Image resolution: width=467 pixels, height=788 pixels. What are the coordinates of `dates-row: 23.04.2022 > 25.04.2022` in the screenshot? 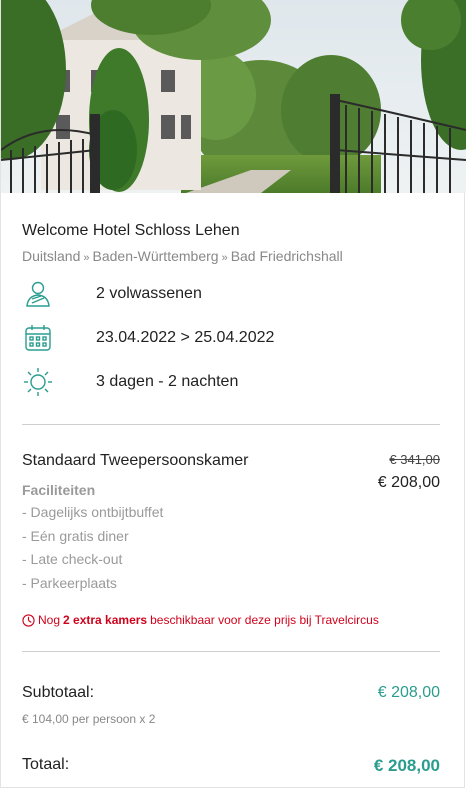 It's located at (231, 338).